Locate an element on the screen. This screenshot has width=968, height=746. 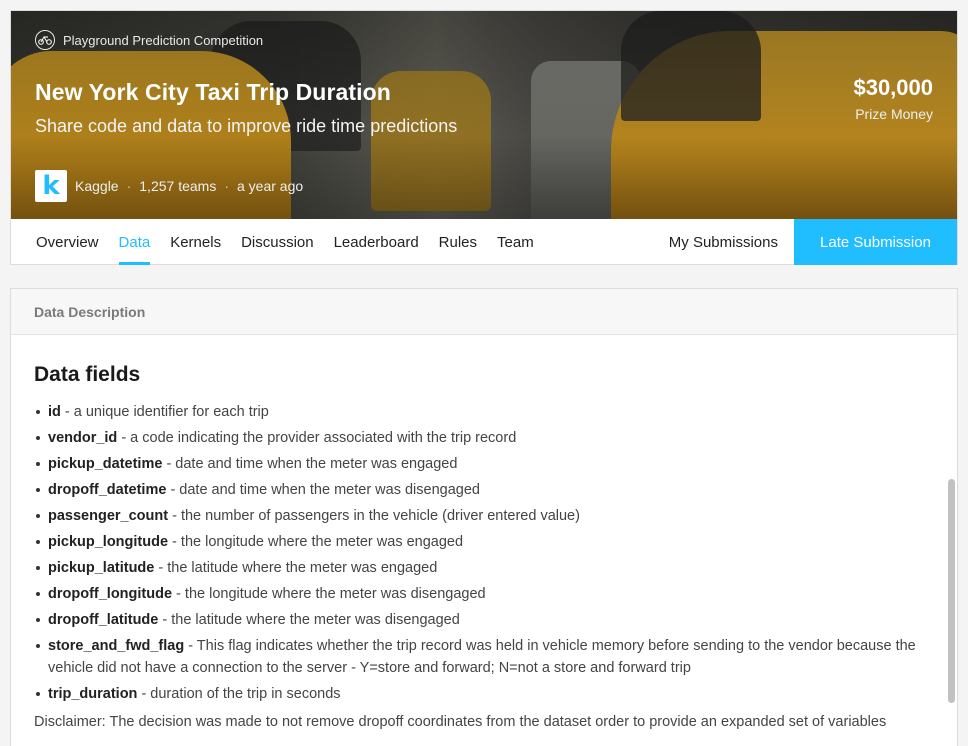
field-name: passenger_count is located at coordinates (108, 516).